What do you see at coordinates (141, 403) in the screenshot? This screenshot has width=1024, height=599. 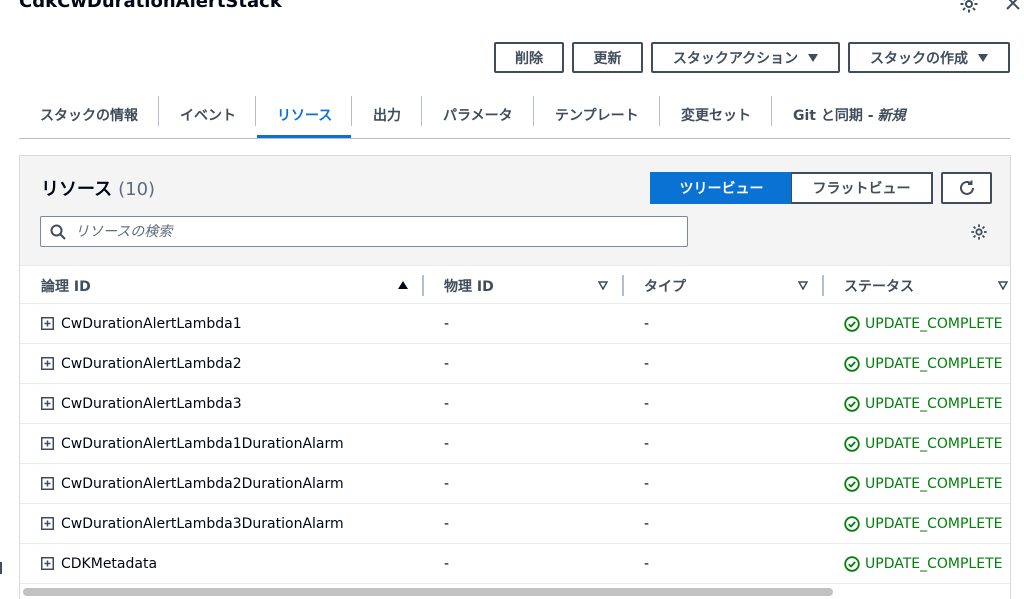 I see `logical-id-cell: CwDurationAlertLambda3` at bounding box center [141, 403].